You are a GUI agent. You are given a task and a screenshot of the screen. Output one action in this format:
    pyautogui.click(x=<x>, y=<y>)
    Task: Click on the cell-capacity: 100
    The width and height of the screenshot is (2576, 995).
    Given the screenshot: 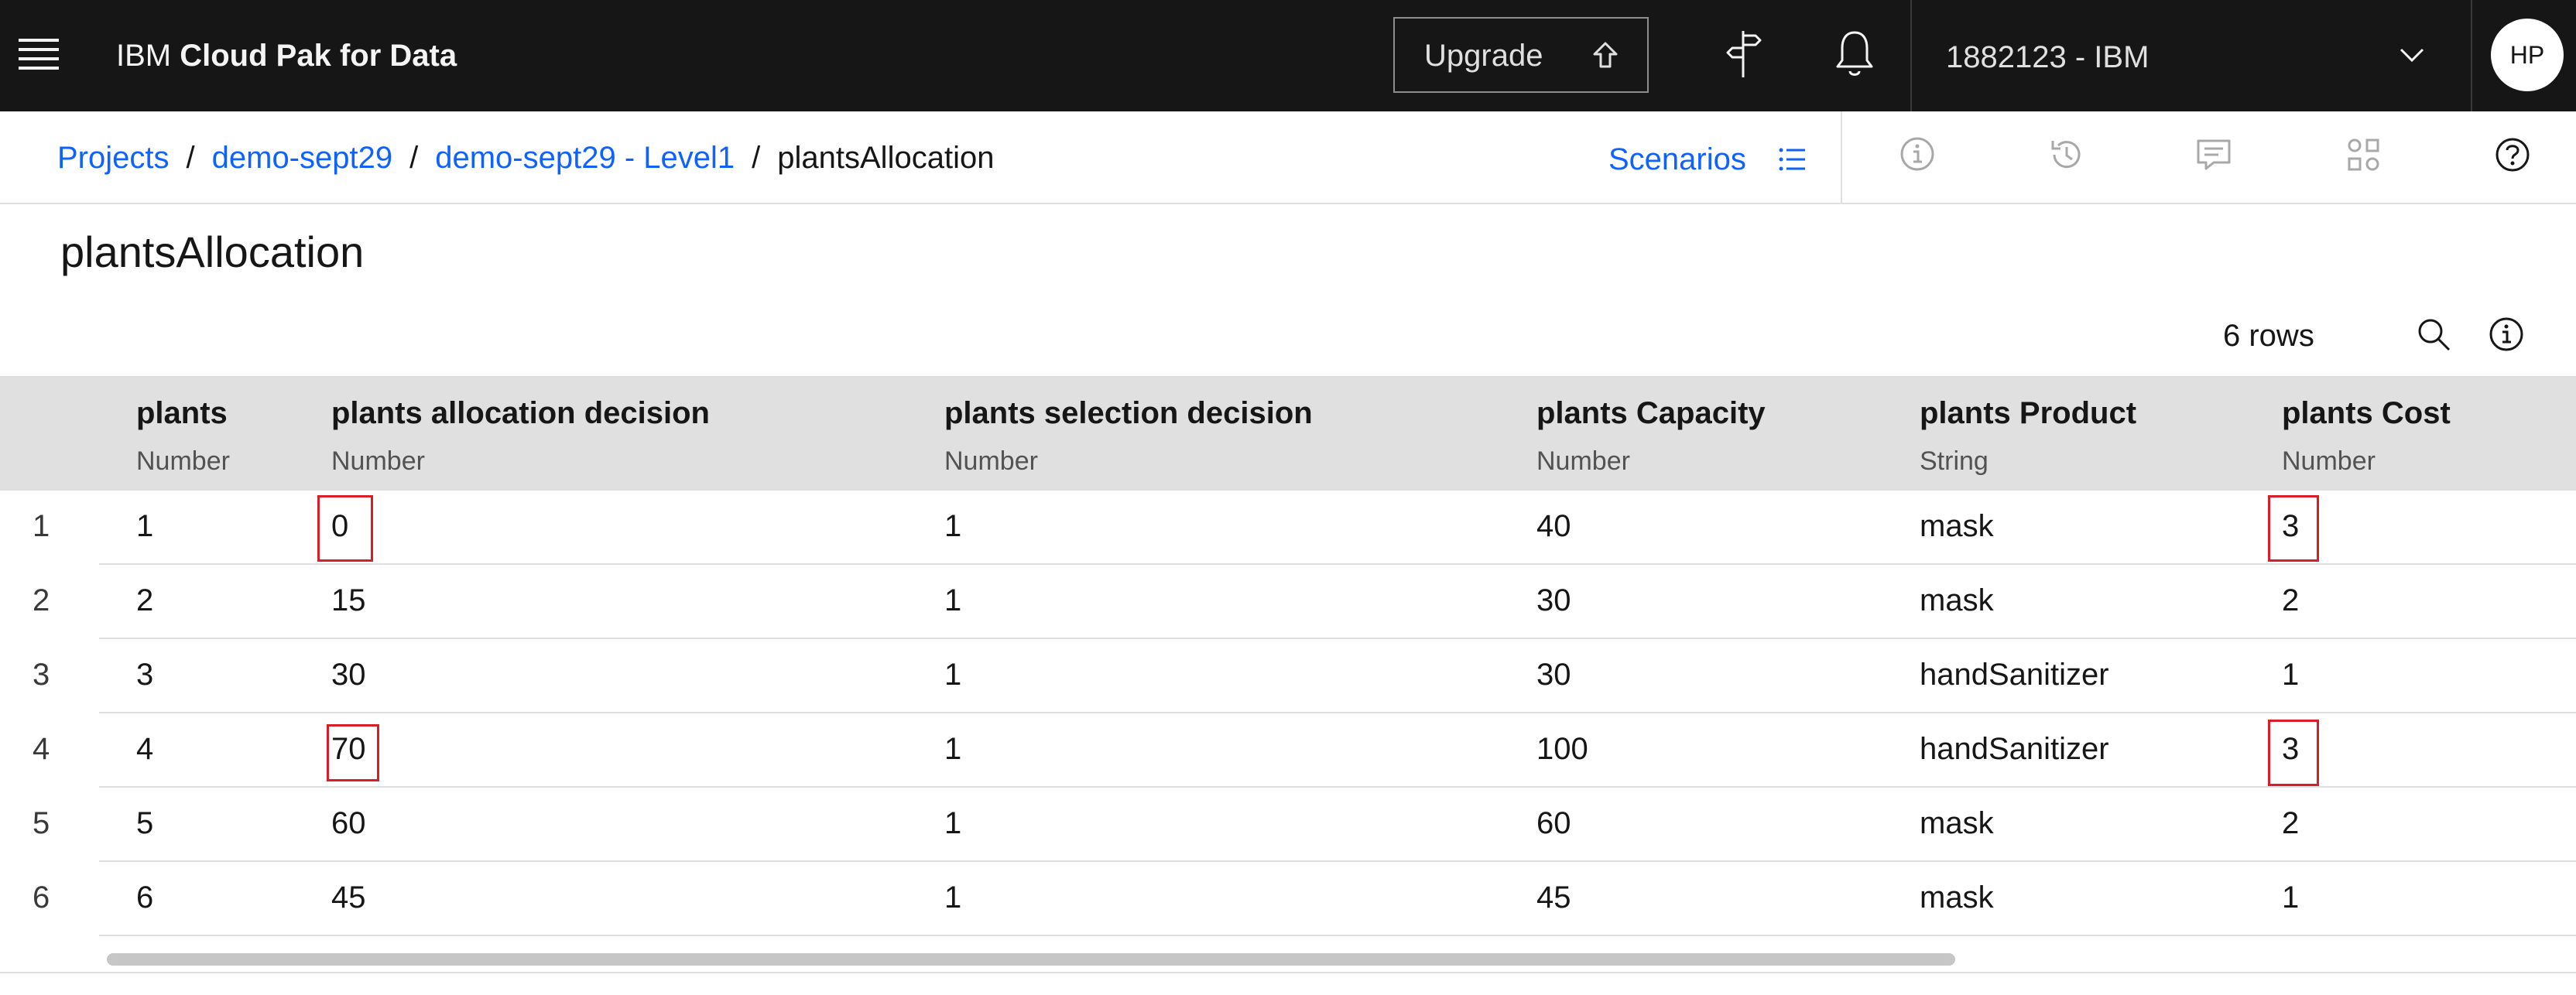 What is the action you would take?
    pyautogui.click(x=1562, y=749)
    